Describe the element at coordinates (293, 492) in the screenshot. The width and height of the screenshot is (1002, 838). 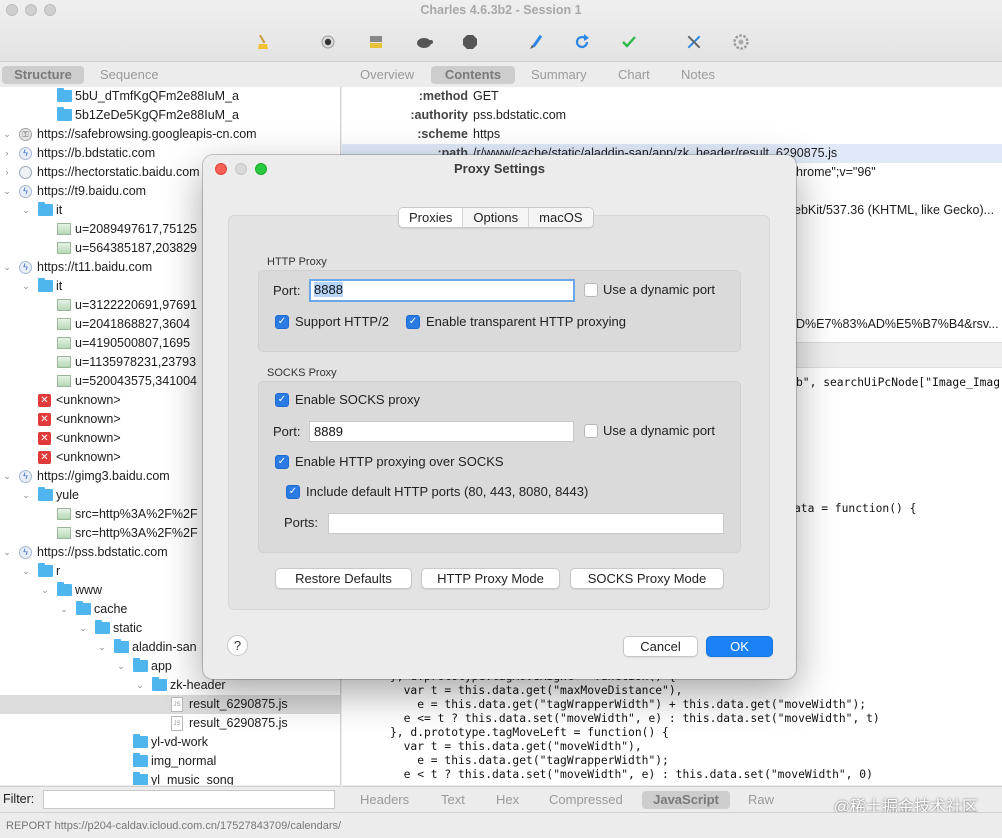
I see `include-default-ports-checkbox: ✓` at that location.